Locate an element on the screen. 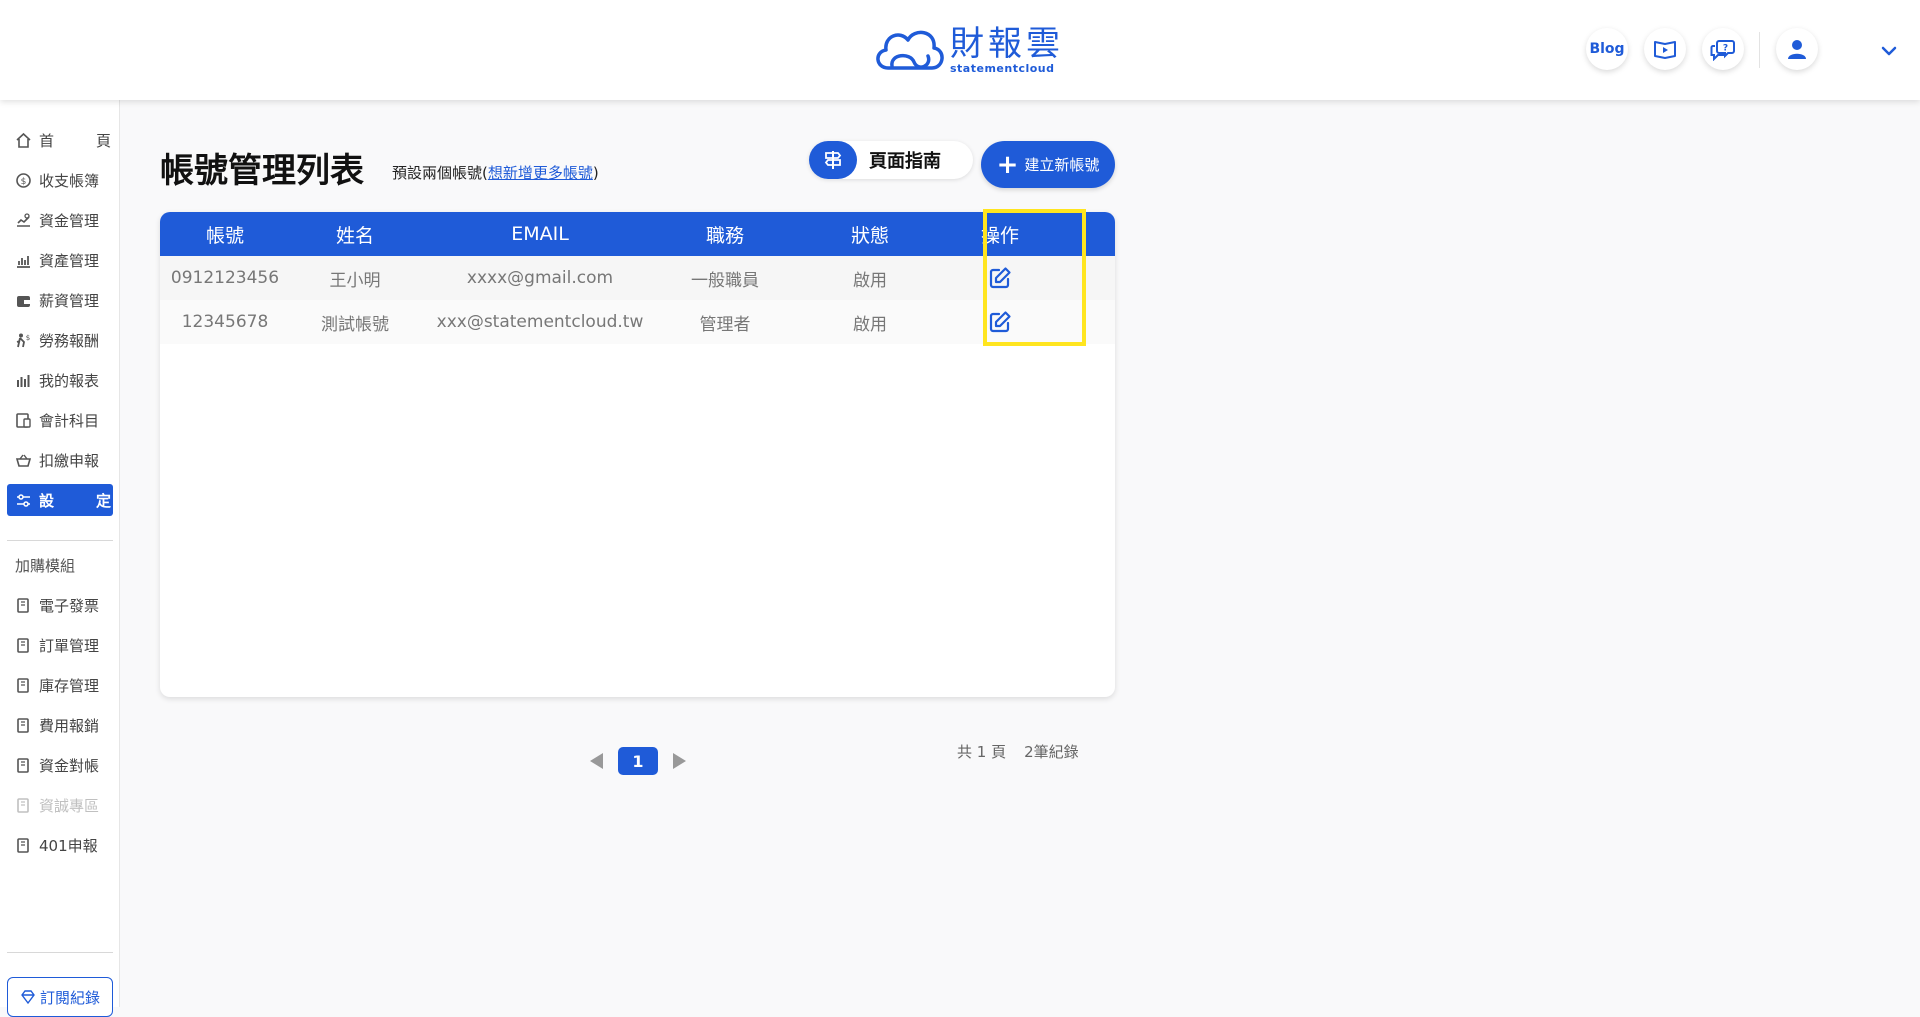 This screenshot has height=1017, width=1920. pagination-info: 共 1 頁 2筆紀錄 is located at coordinates (1027, 751).